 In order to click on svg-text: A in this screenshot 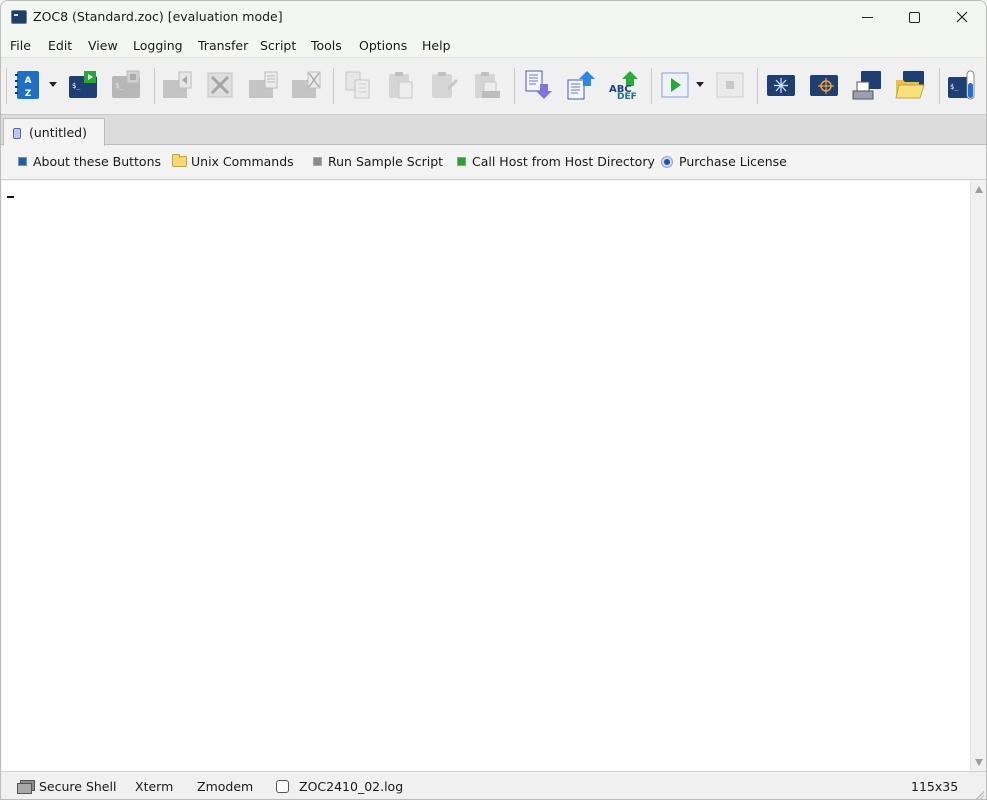, I will do `click(28, 81)`.